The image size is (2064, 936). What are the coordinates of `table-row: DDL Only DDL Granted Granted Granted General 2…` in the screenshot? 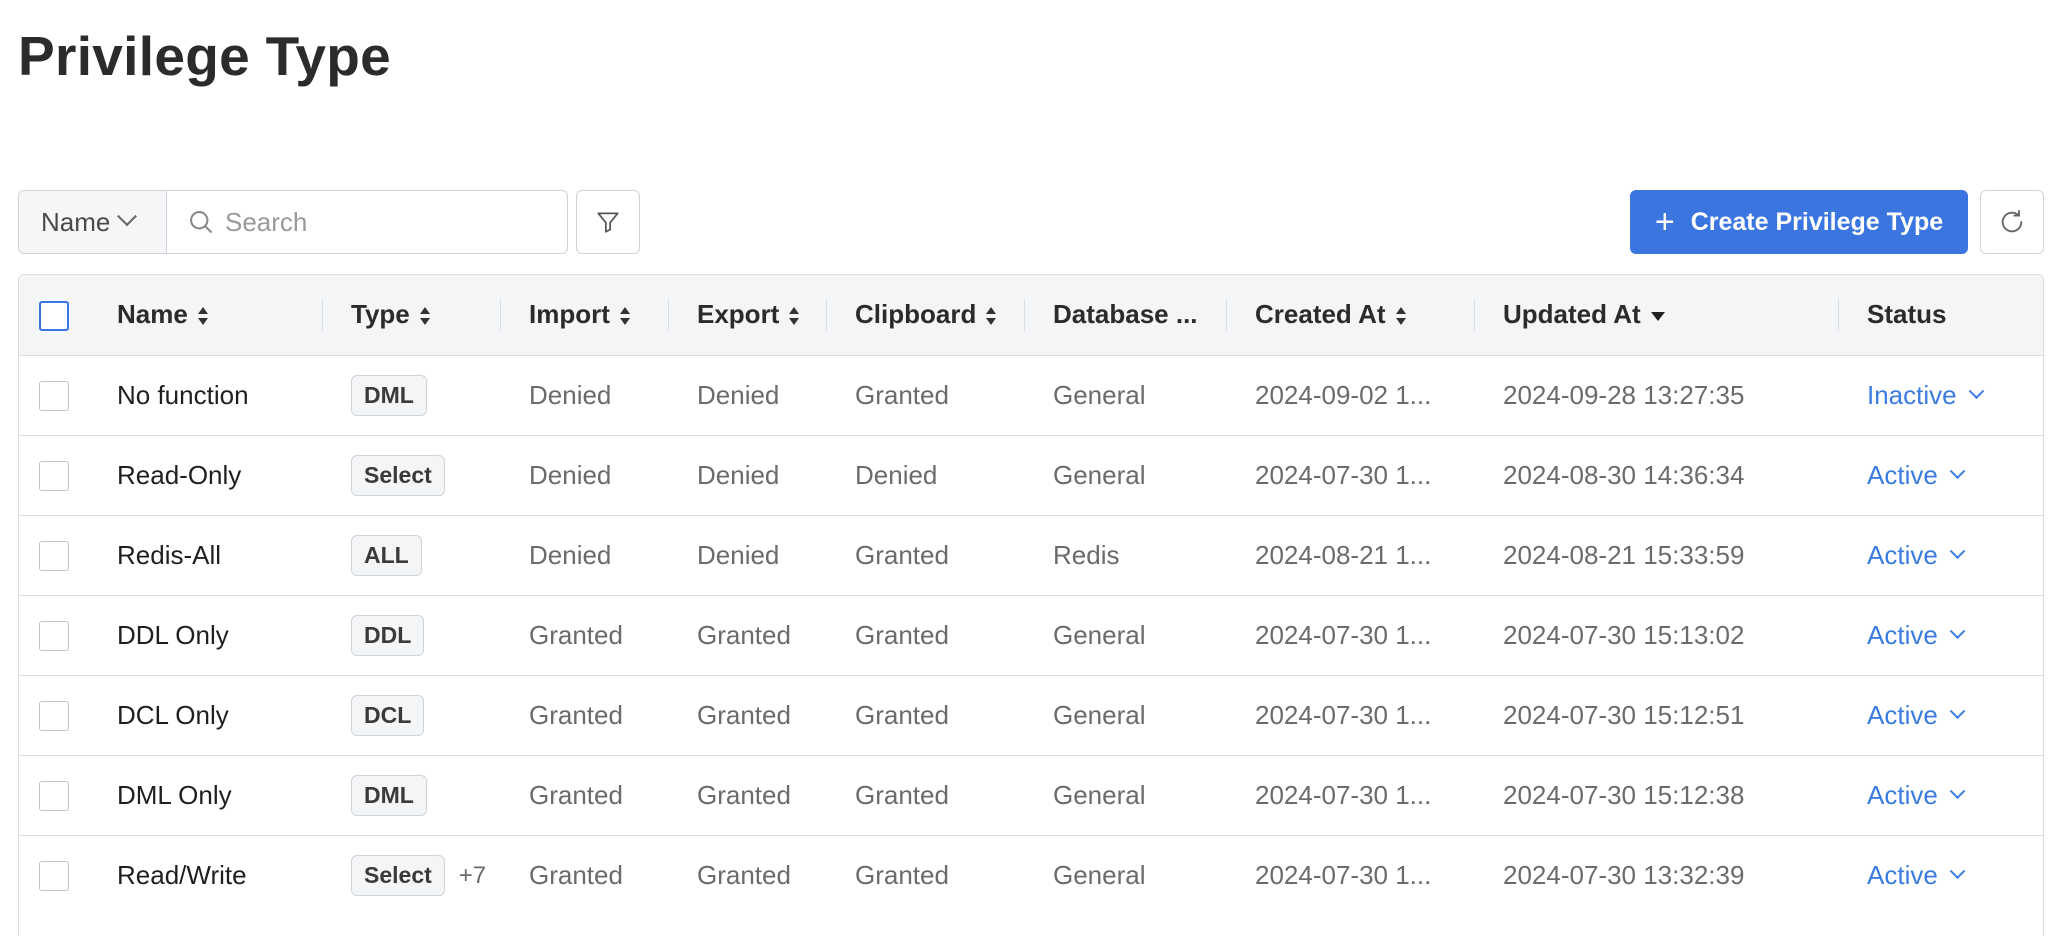 It's located at (1031, 635).